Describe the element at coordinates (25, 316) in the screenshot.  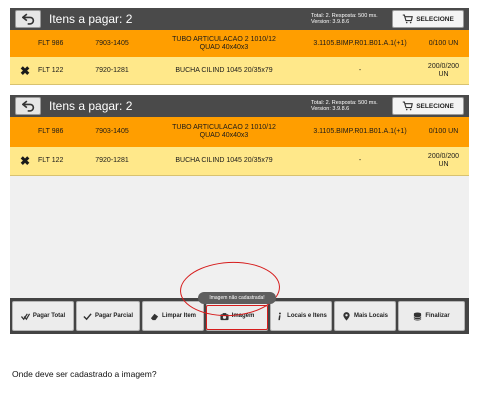
I see `double-check-icon` at that location.